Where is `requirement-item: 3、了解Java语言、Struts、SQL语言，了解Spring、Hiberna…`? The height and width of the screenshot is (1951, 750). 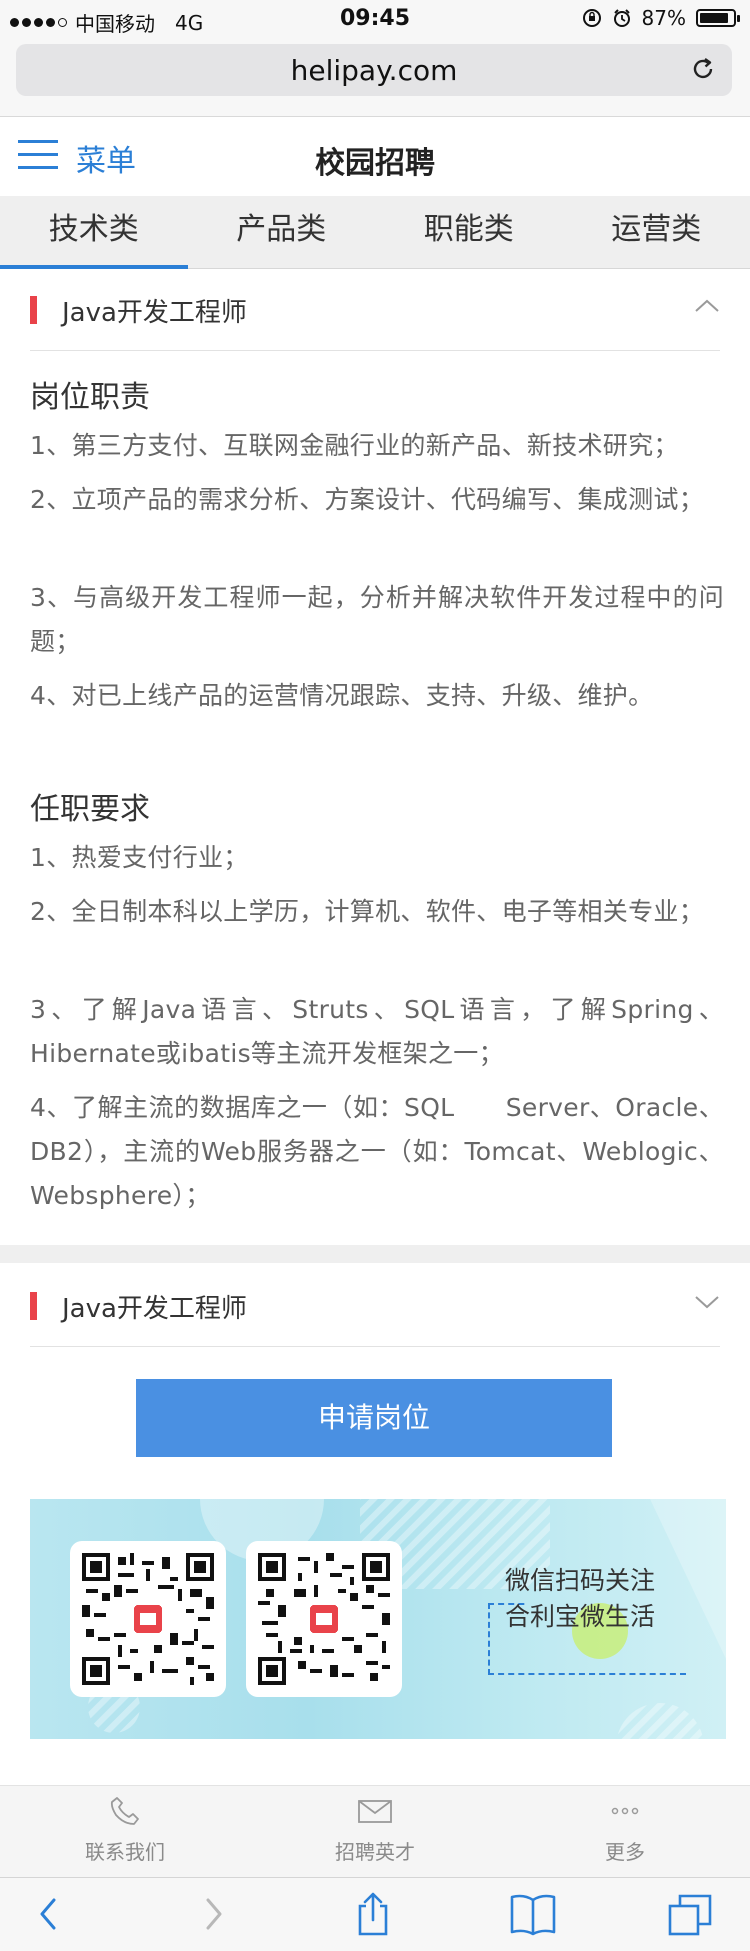 requirement-item: 3、了解Java语言、Struts、SQL语言，了解Spring、Hiberna… is located at coordinates (377, 1032).